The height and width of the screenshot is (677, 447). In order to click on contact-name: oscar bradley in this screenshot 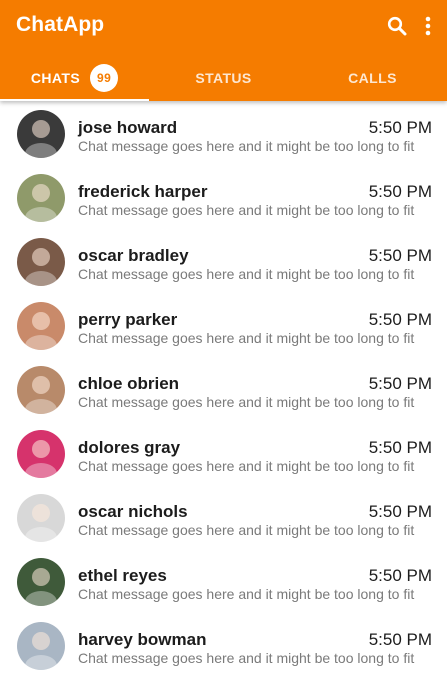, I will do `click(133, 255)`.